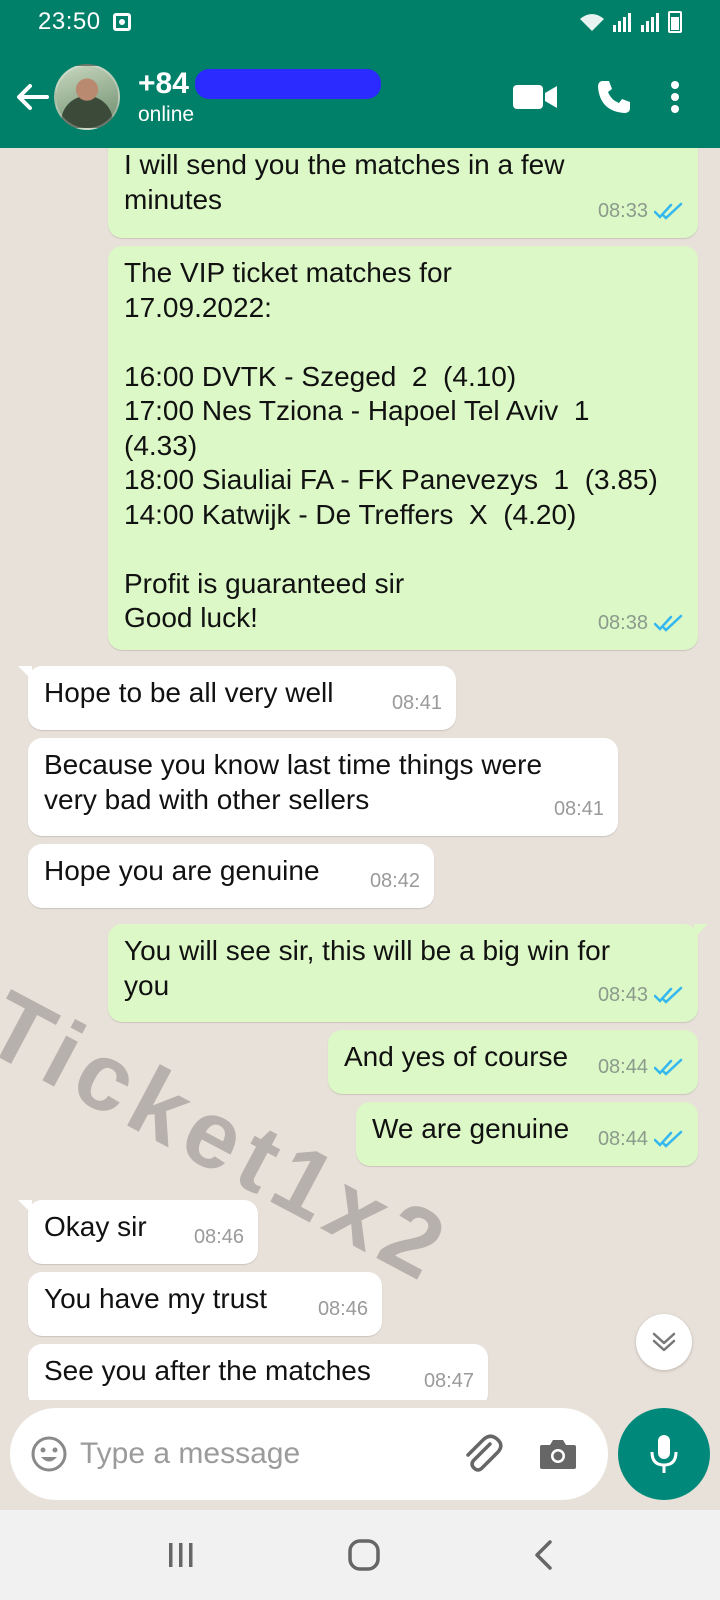 Image resolution: width=720 pixels, height=1600 pixels. Describe the element at coordinates (33, 97) in the screenshot. I see `arrow-left-icon` at that location.